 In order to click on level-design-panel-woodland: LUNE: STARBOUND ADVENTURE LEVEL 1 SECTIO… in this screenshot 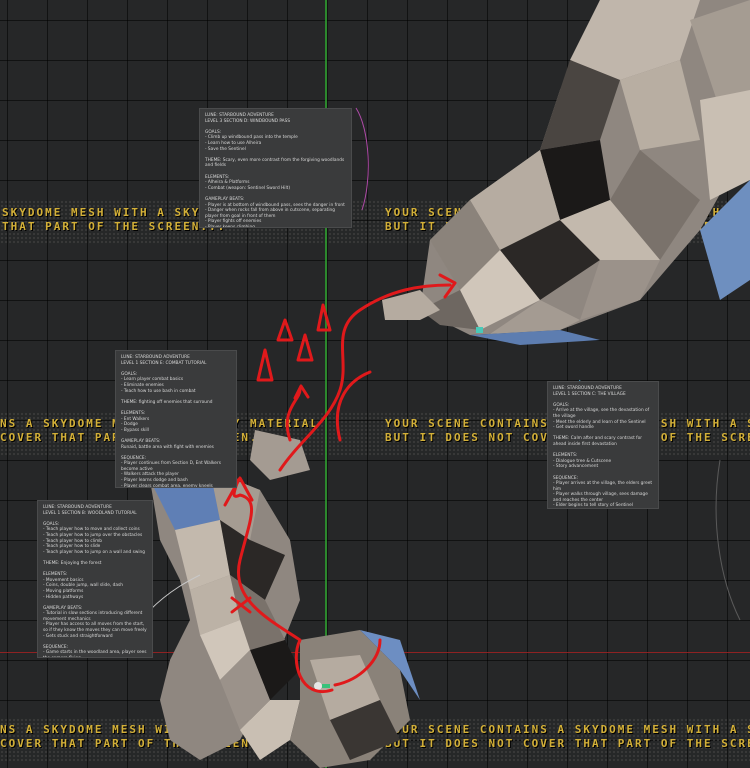, I will do `click(95, 579)`.